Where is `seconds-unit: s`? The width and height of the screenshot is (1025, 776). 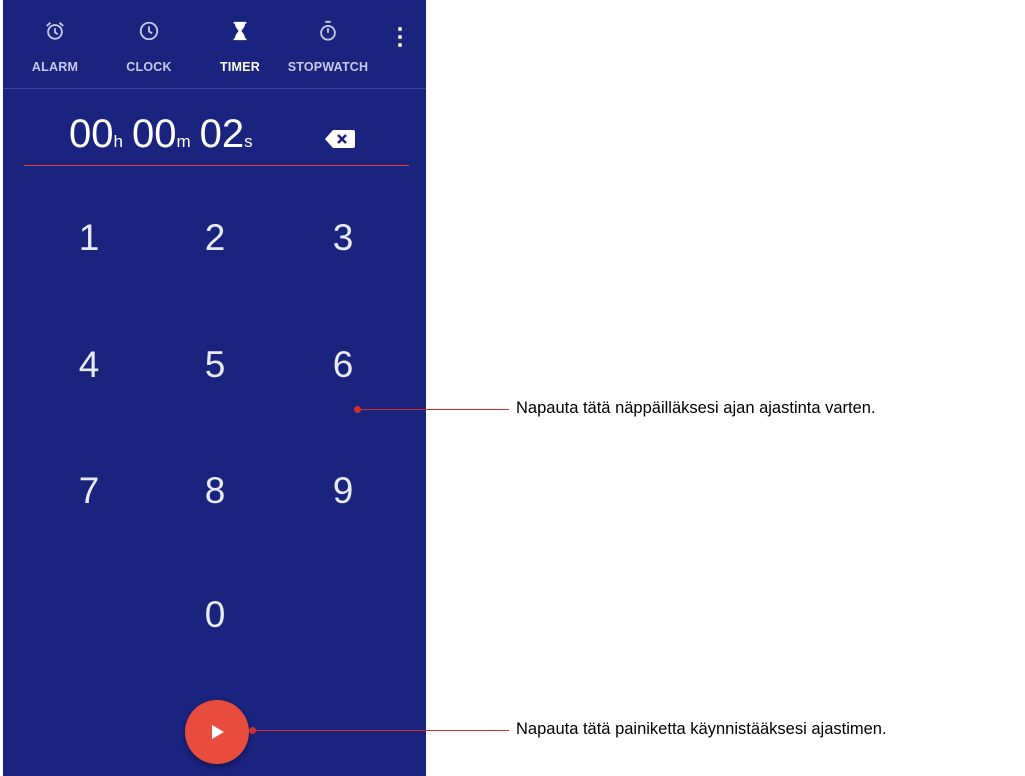
seconds-unit: s is located at coordinates (248, 141).